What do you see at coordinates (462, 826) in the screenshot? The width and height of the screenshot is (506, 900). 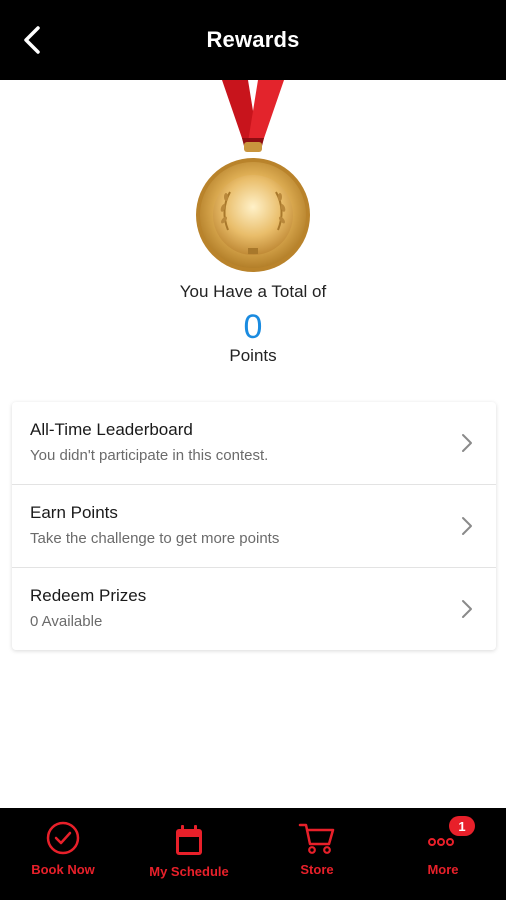 I see `notification-badge: 1` at bounding box center [462, 826].